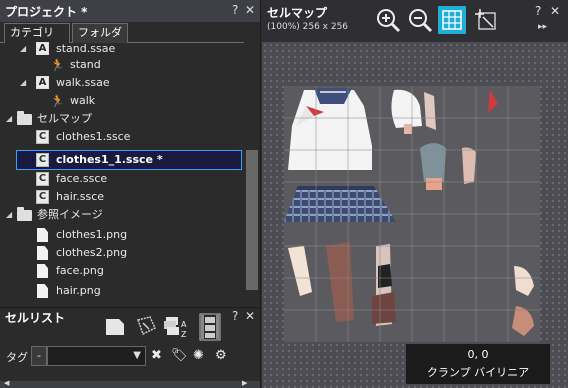 The image size is (568, 388). I want to click on svg-text: A, so click(184, 324).